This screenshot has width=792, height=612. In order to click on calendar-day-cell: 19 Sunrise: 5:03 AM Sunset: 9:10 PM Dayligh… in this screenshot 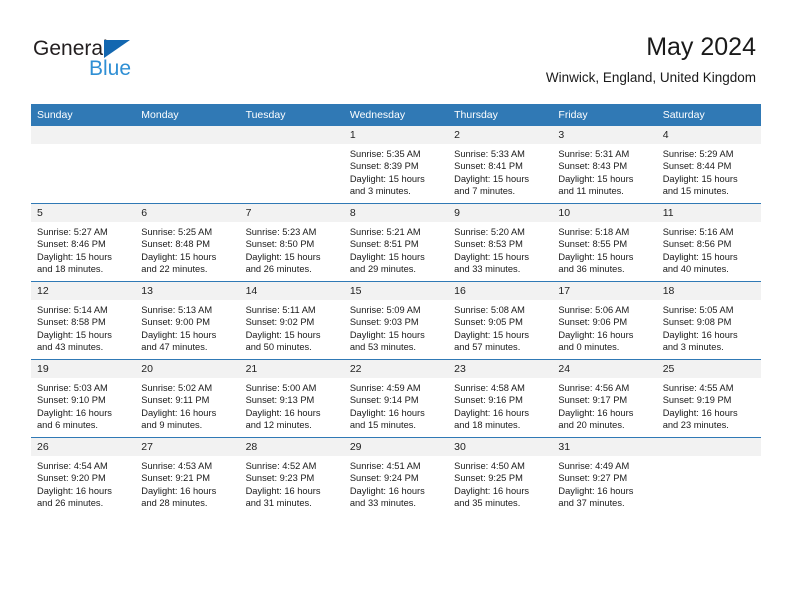, I will do `click(83, 398)`.